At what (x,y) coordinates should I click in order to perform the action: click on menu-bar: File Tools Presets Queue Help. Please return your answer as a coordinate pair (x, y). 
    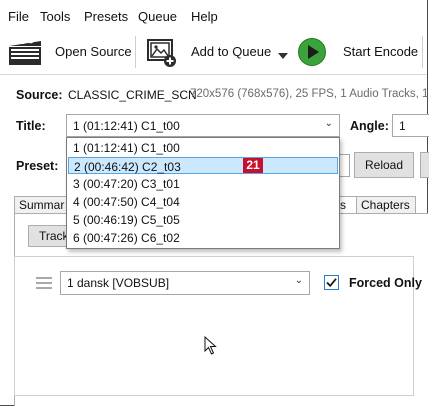
    Looking at the image, I should click on (213, 15).